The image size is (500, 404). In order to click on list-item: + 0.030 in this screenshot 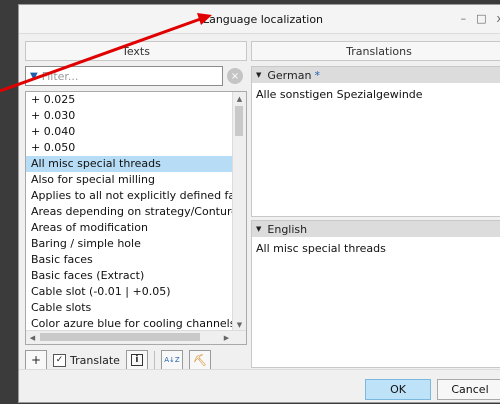, I will do `click(131, 116)`.